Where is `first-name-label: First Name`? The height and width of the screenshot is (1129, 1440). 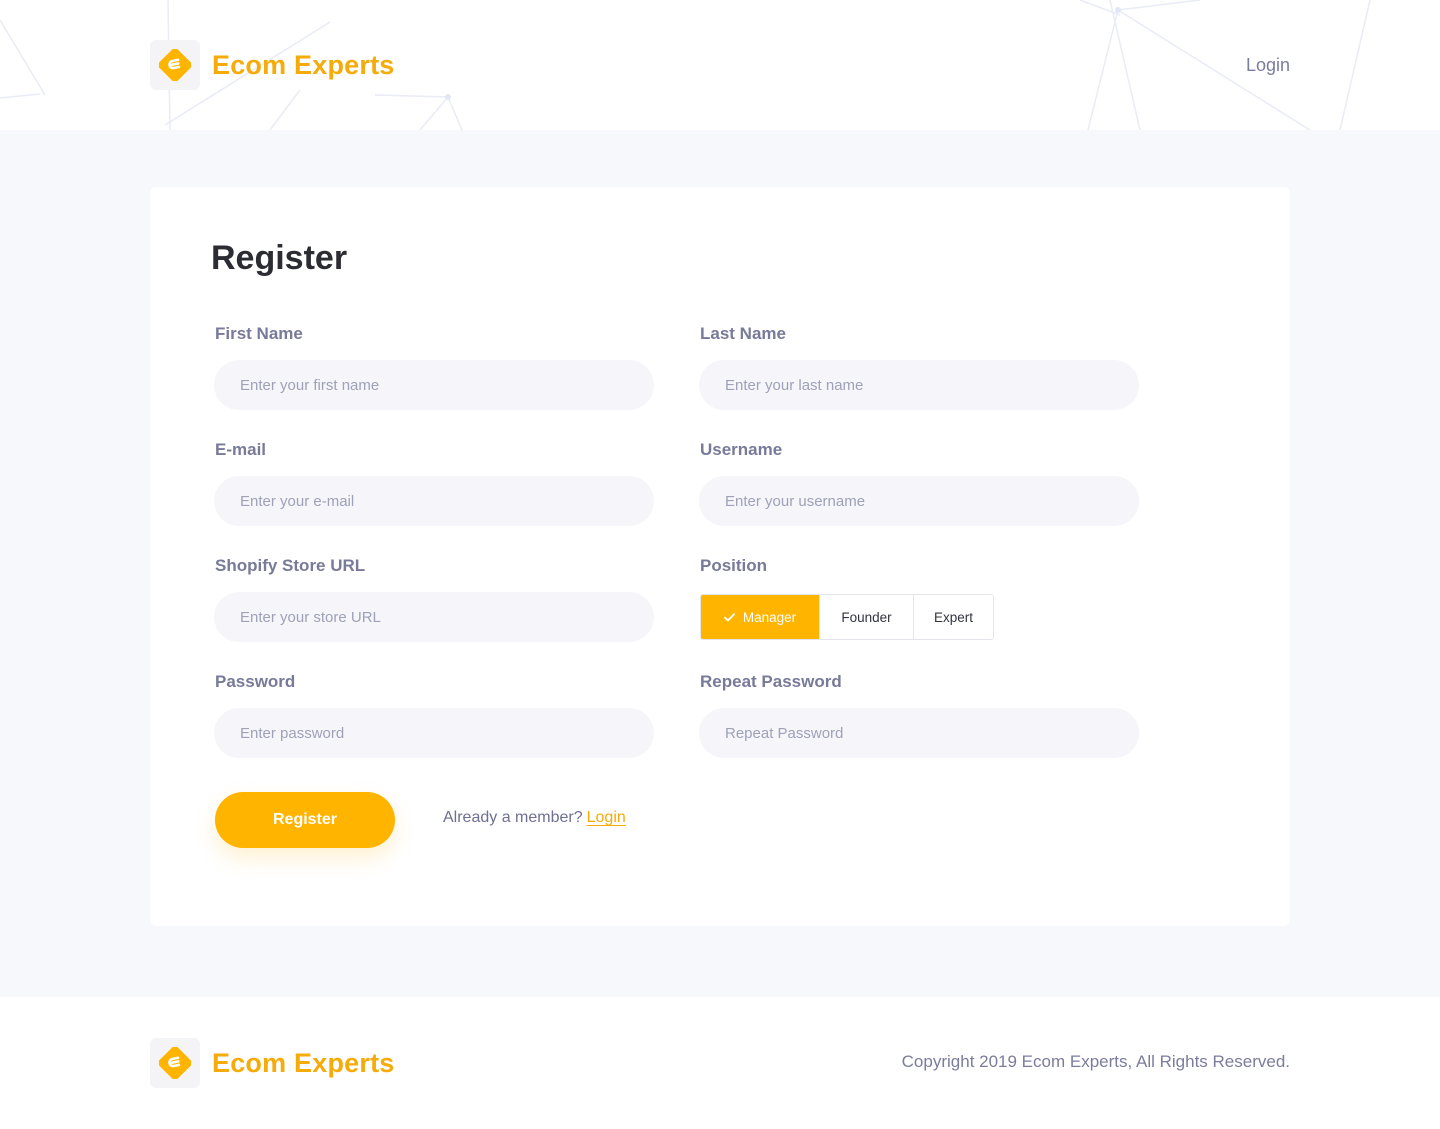
first-name-label: First Name is located at coordinates (259, 333).